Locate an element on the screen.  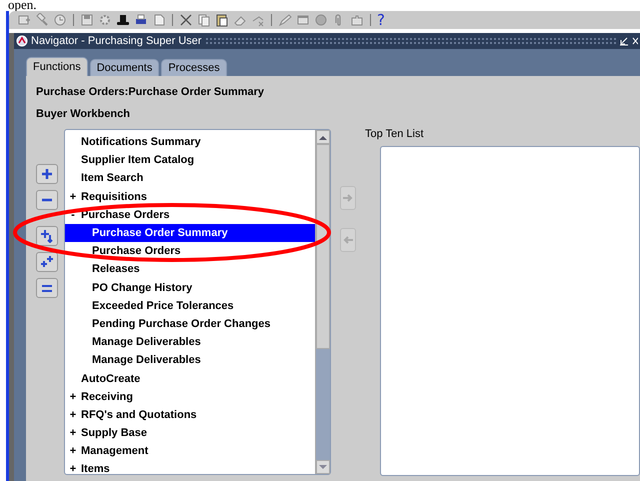
remove-button is located at coordinates (348, 240).